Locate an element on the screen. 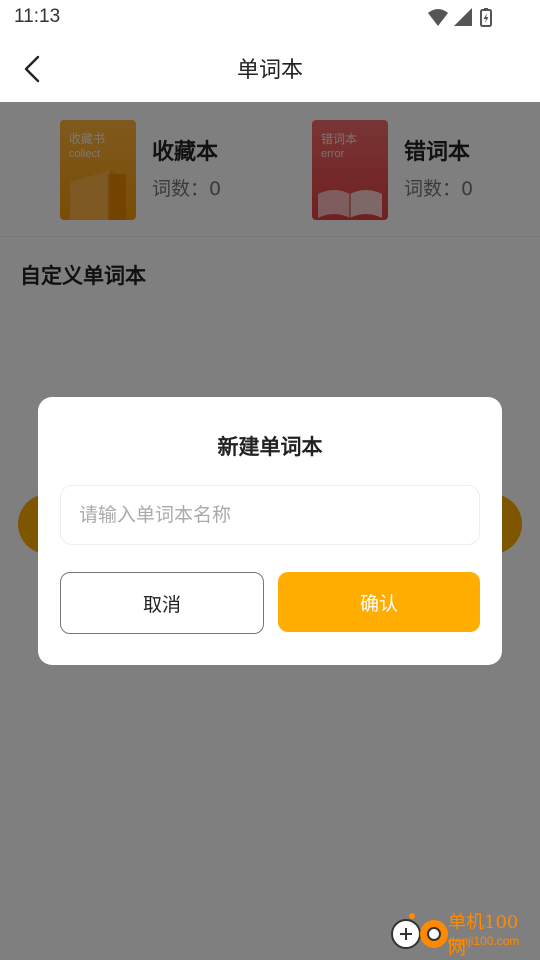 This screenshot has width=540, height=960. watermark: 单机100网 danji100.com is located at coordinates (463, 933).